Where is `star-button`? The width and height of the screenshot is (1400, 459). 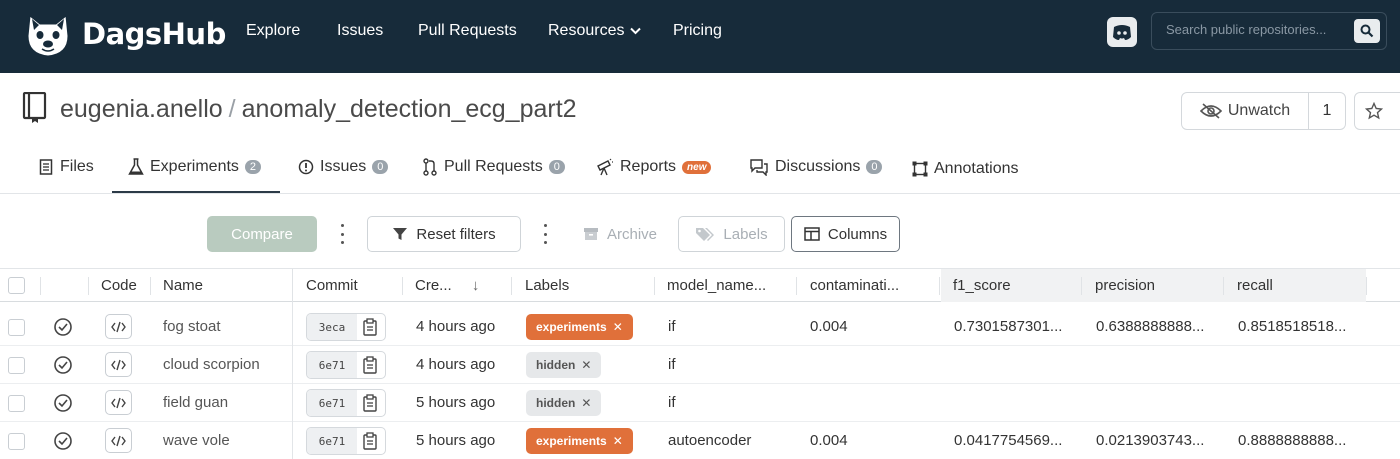
star-button is located at coordinates (1377, 111).